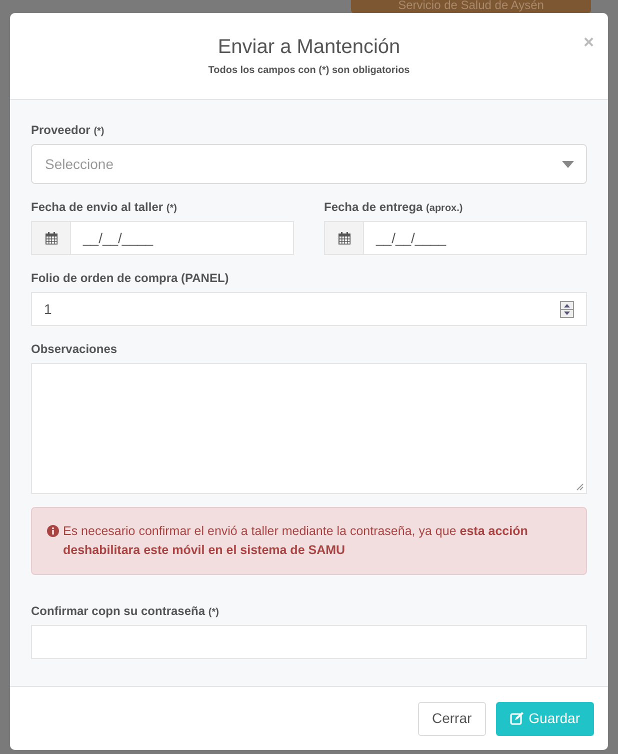 The image size is (618, 754). Describe the element at coordinates (104, 207) in the screenshot. I see `field-label: Fecha de envio al taller (*)` at that location.